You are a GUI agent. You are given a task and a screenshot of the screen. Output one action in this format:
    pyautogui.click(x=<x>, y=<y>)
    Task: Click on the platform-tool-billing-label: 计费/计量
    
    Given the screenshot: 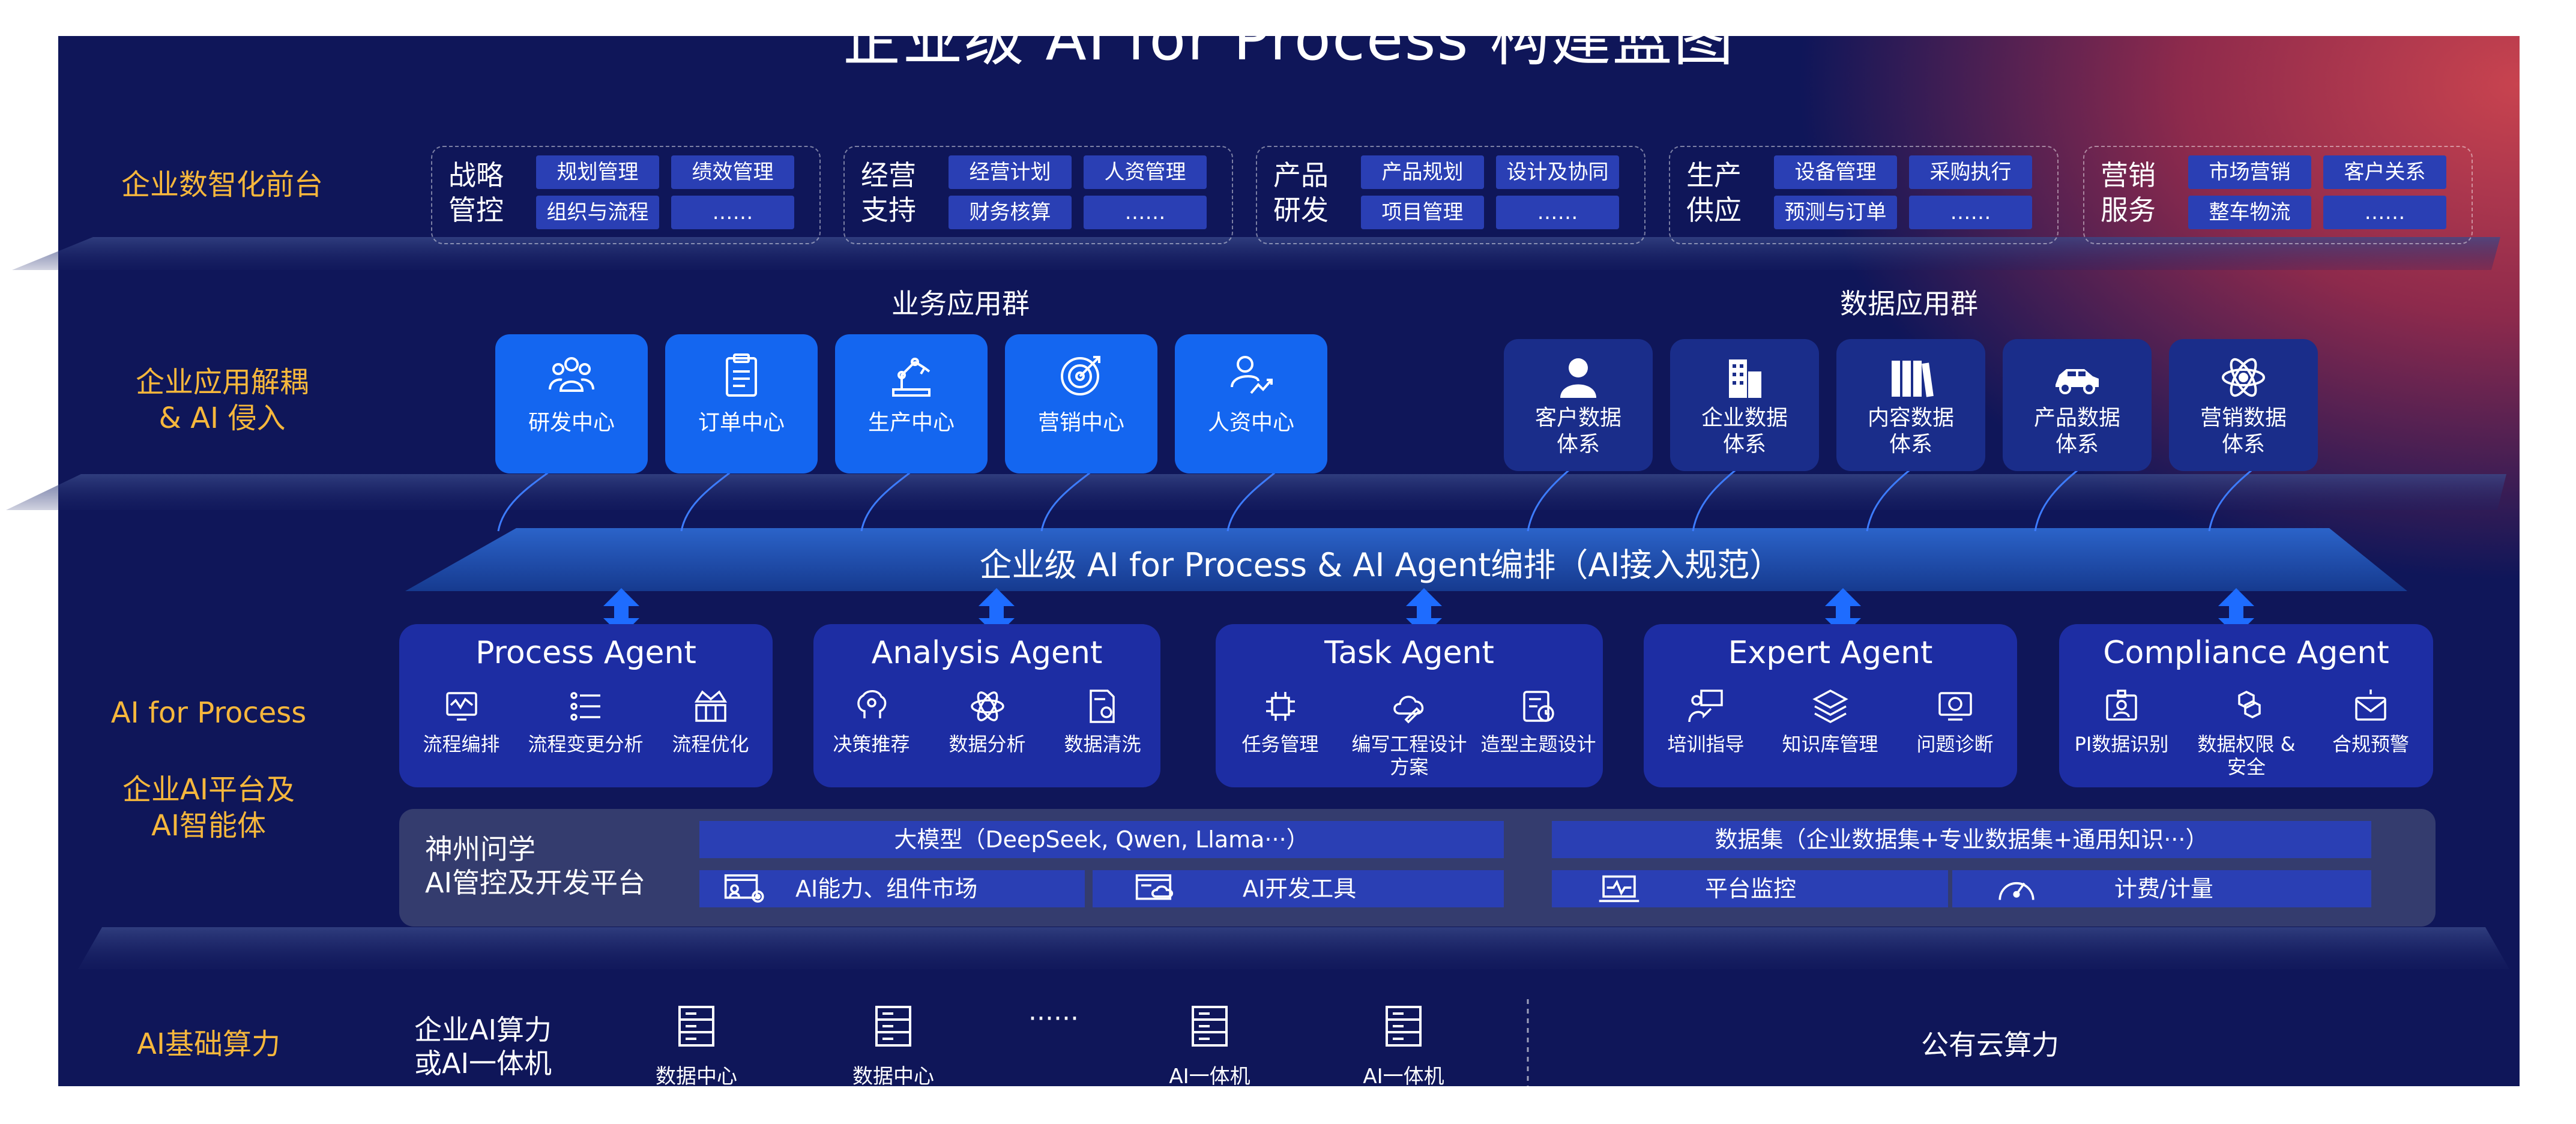 What is the action you would take?
    pyautogui.click(x=2163, y=889)
    